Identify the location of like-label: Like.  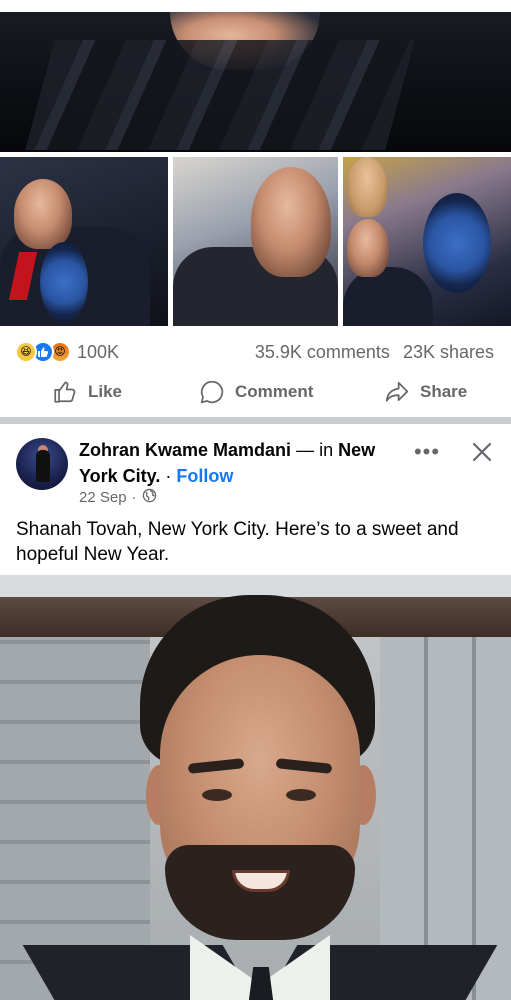
(105, 391).